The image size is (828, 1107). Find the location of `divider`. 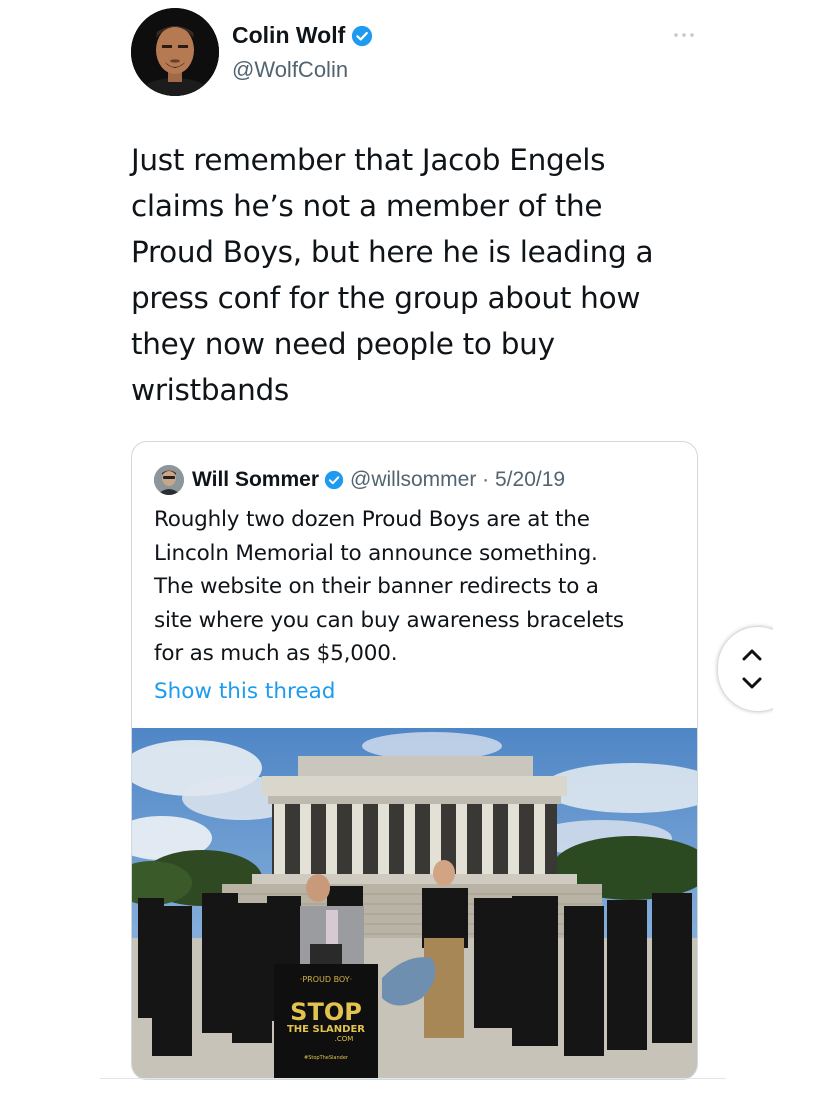

divider is located at coordinates (413, 1078).